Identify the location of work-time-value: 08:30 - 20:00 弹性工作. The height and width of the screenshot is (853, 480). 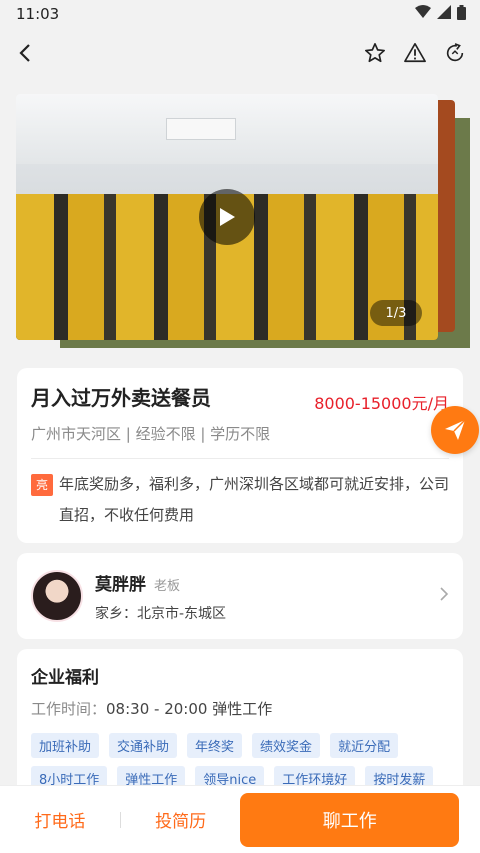
(189, 709).